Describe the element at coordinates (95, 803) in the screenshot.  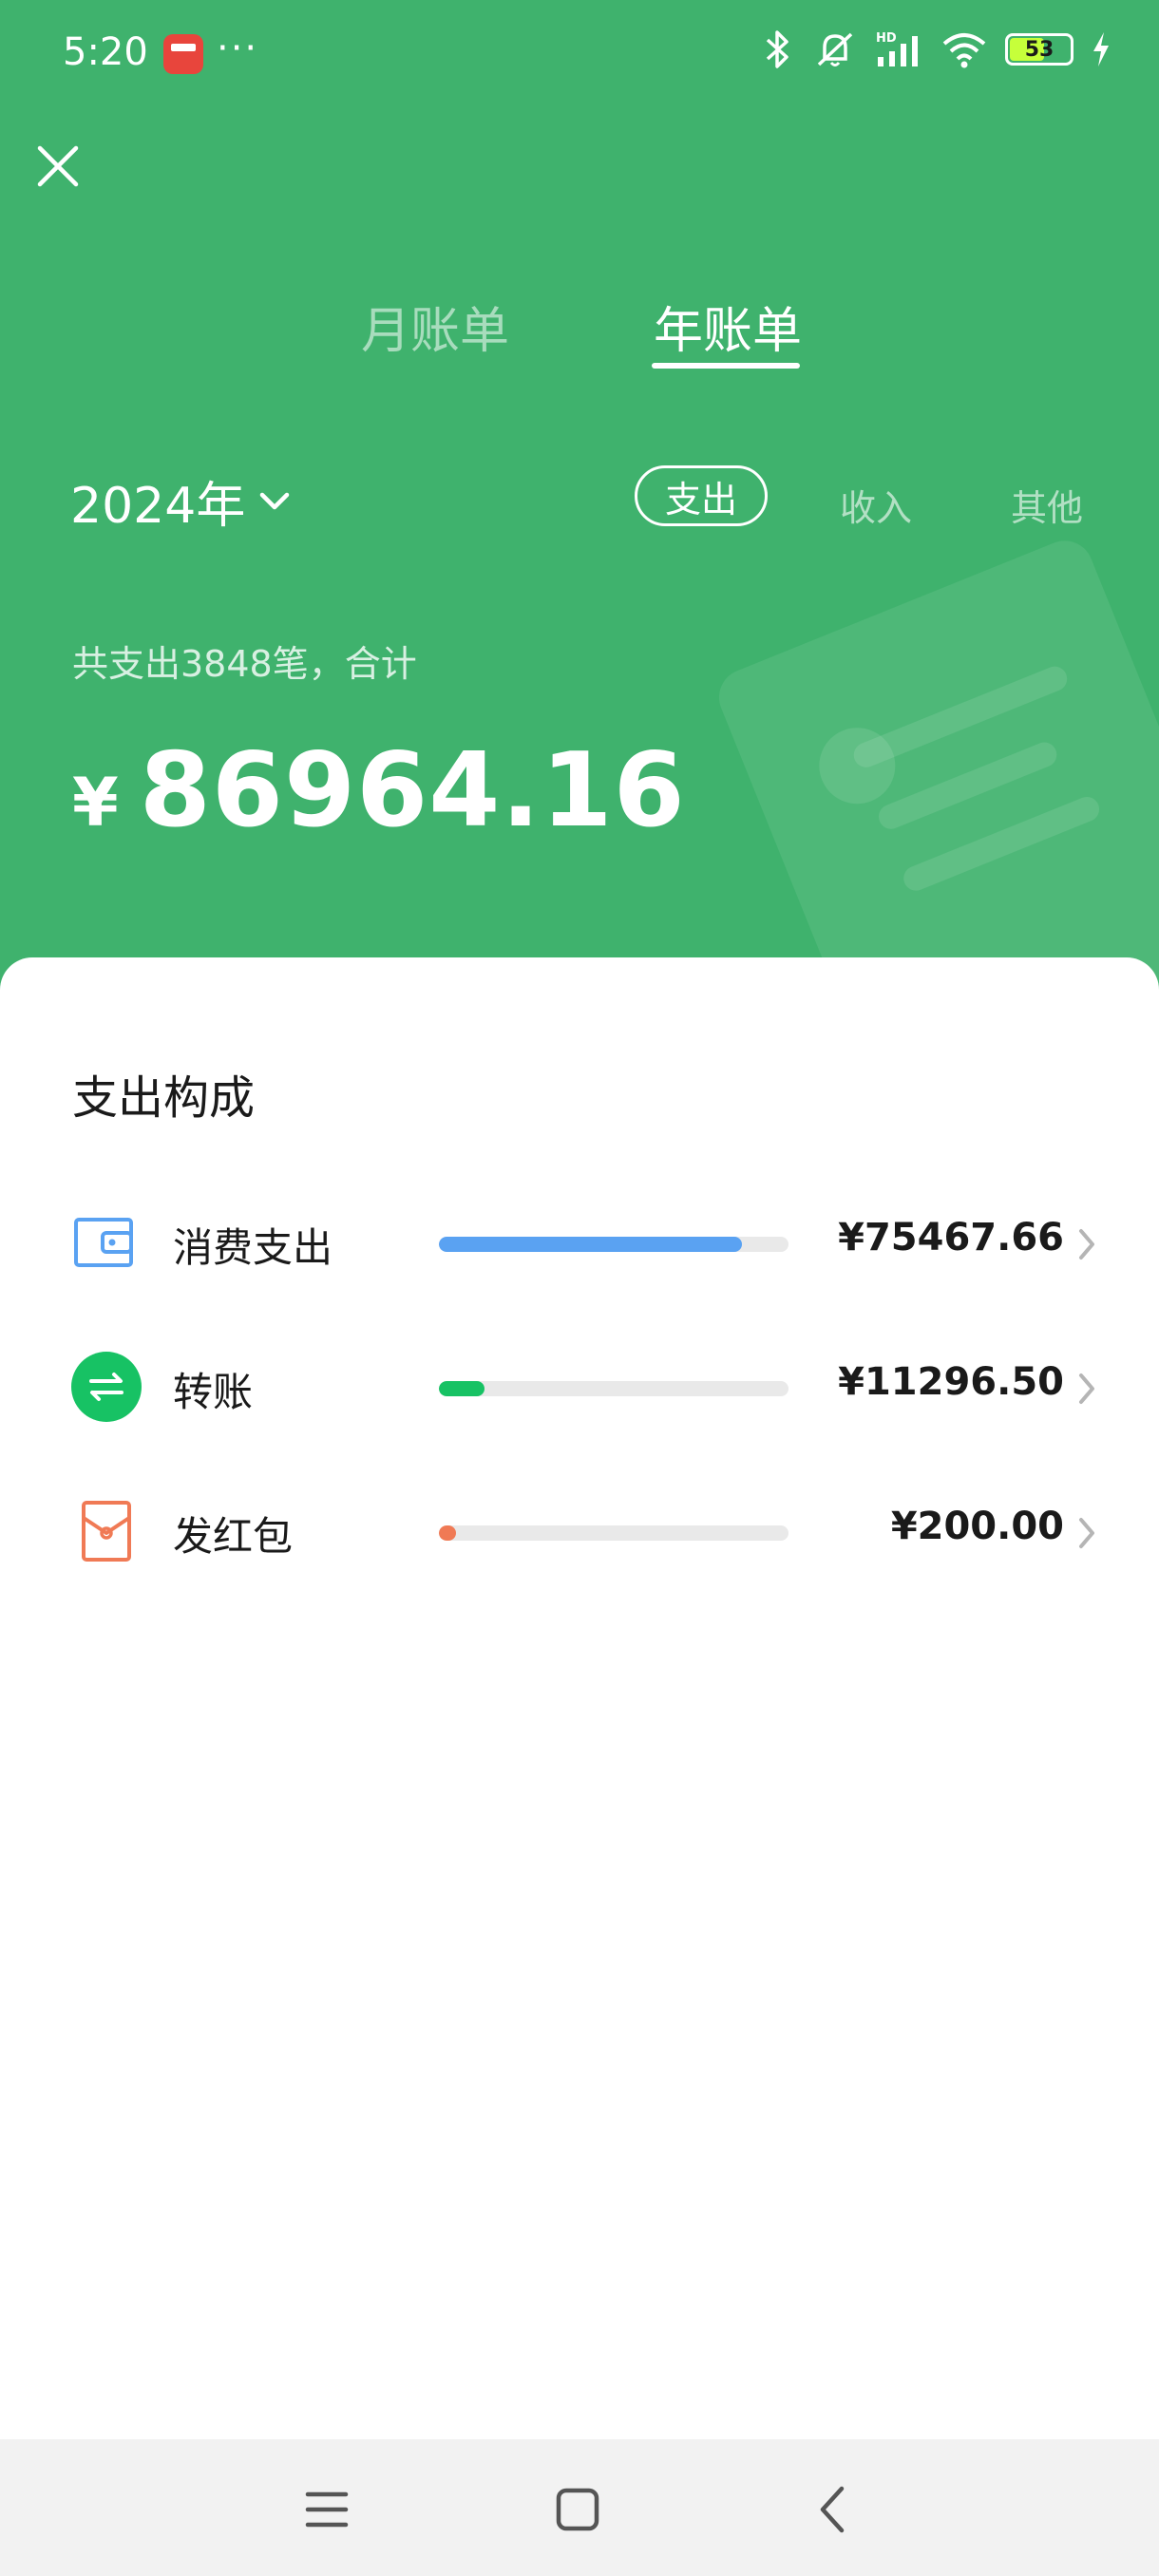
I see `currency-symbol: ¥` at that location.